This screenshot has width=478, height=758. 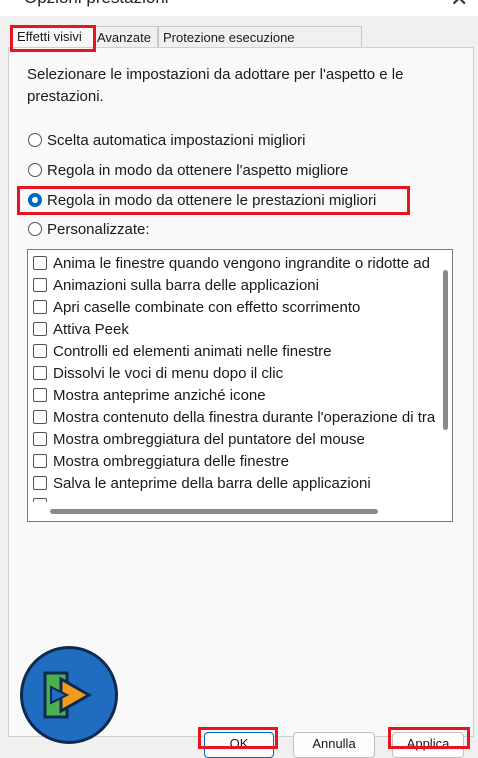 What do you see at coordinates (98, 229) in the screenshot?
I see `radio-label: Personalizzate:` at bounding box center [98, 229].